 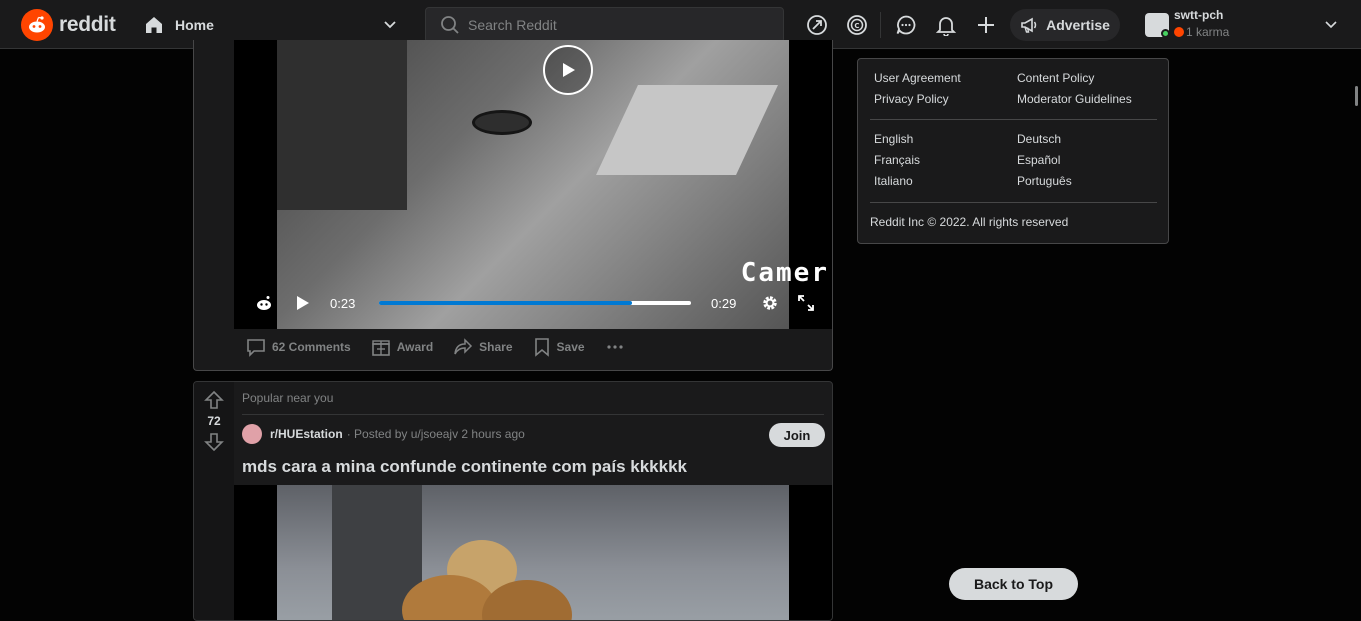 I want to click on more-options-button, so click(x=615, y=347).